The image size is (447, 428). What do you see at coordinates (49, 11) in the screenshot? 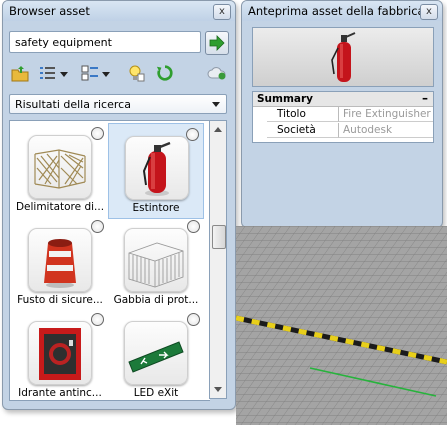
I see `asset-browser-title: Browser asset` at bounding box center [49, 11].